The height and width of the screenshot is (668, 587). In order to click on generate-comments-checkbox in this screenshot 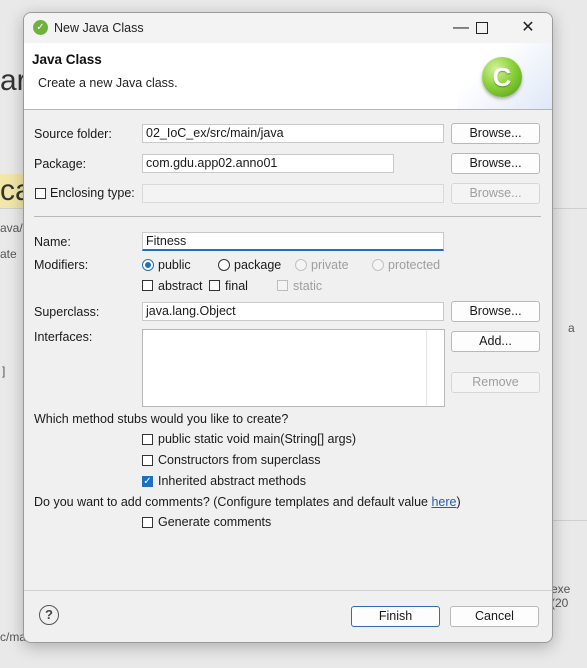, I will do `click(147, 522)`.